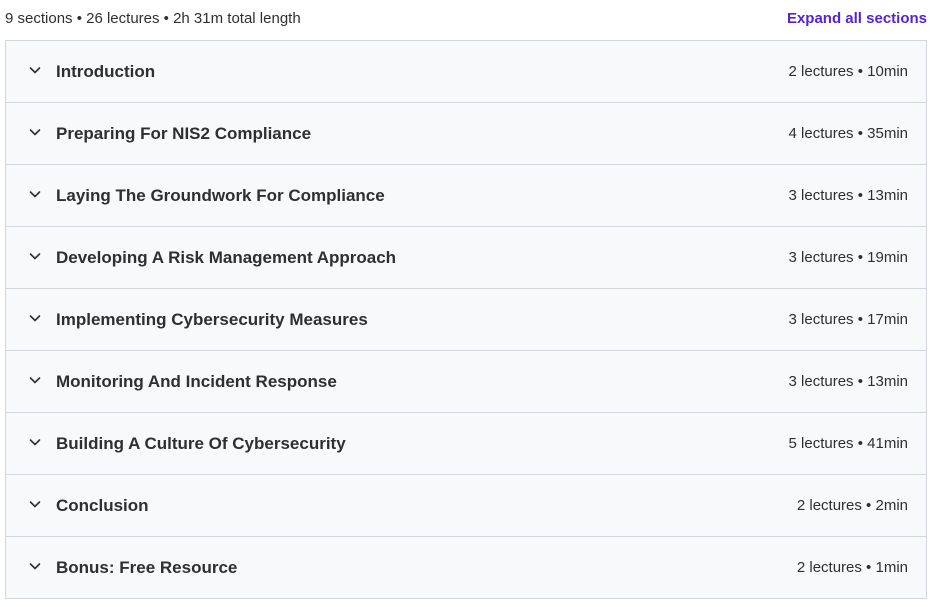 The image size is (934, 607). What do you see at coordinates (226, 257) in the screenshot?
I see `section-title: Developing A Risk Management Approach` at bounding box center [226, 257].